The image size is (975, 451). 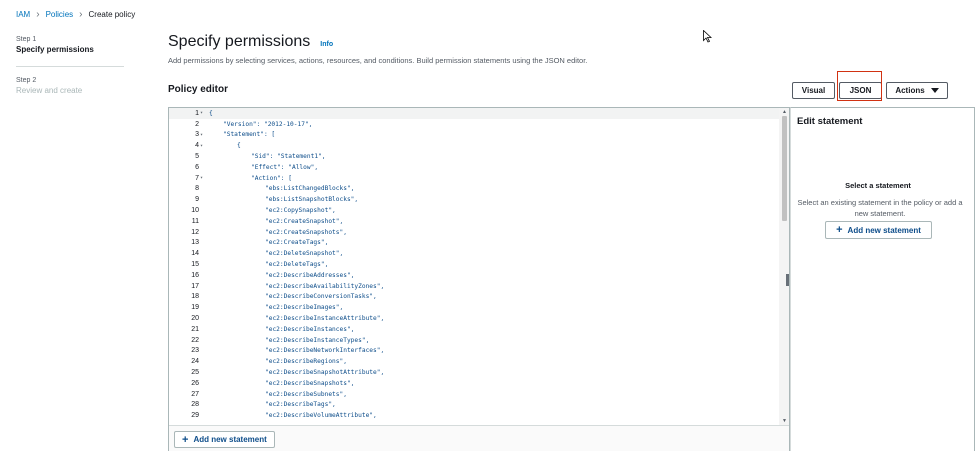 What do you see at coordinates (297, 265) in the screenshot?
I see `code-text: "ec2:DeleteTags",` at bounding box center [297, 265].